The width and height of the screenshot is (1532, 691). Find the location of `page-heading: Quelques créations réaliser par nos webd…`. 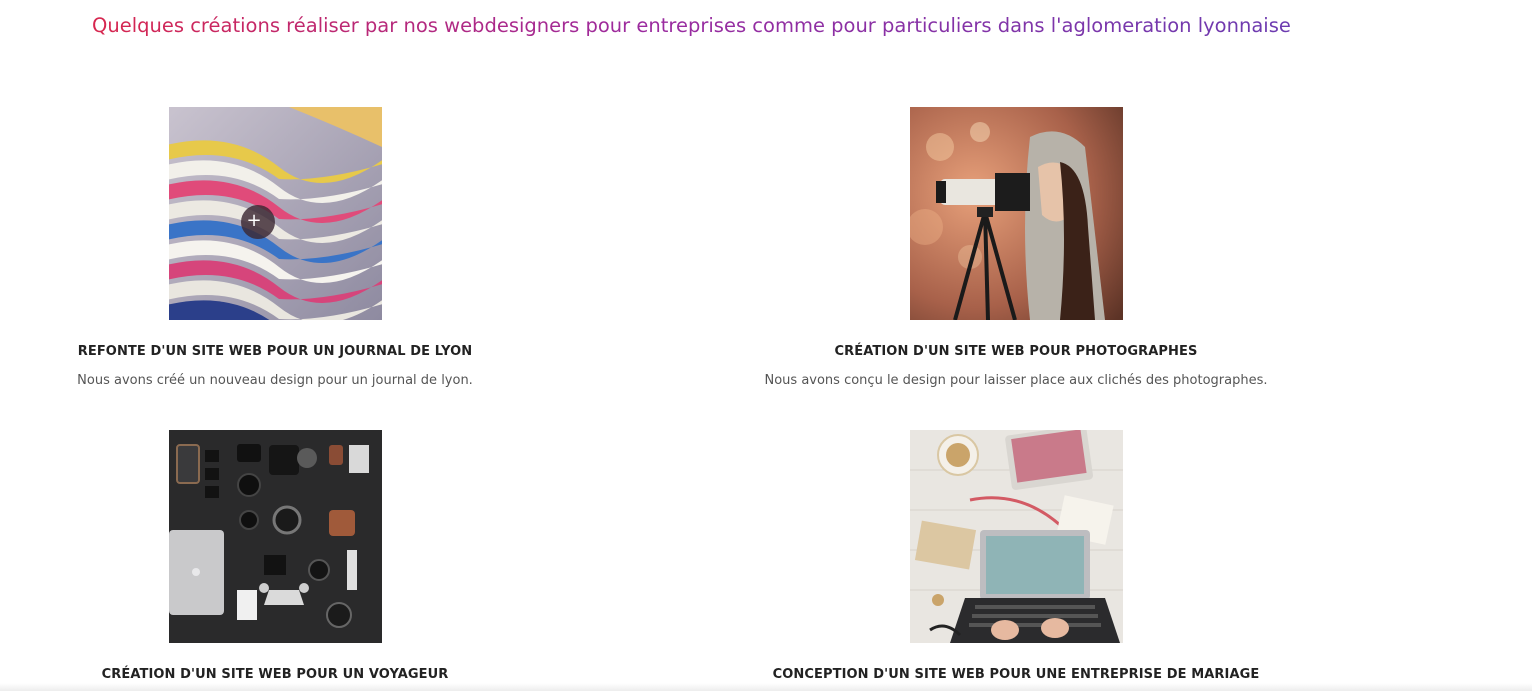

page-heading: Quelques créations réaliser par nos webd… is located at coordinates (691, 26).